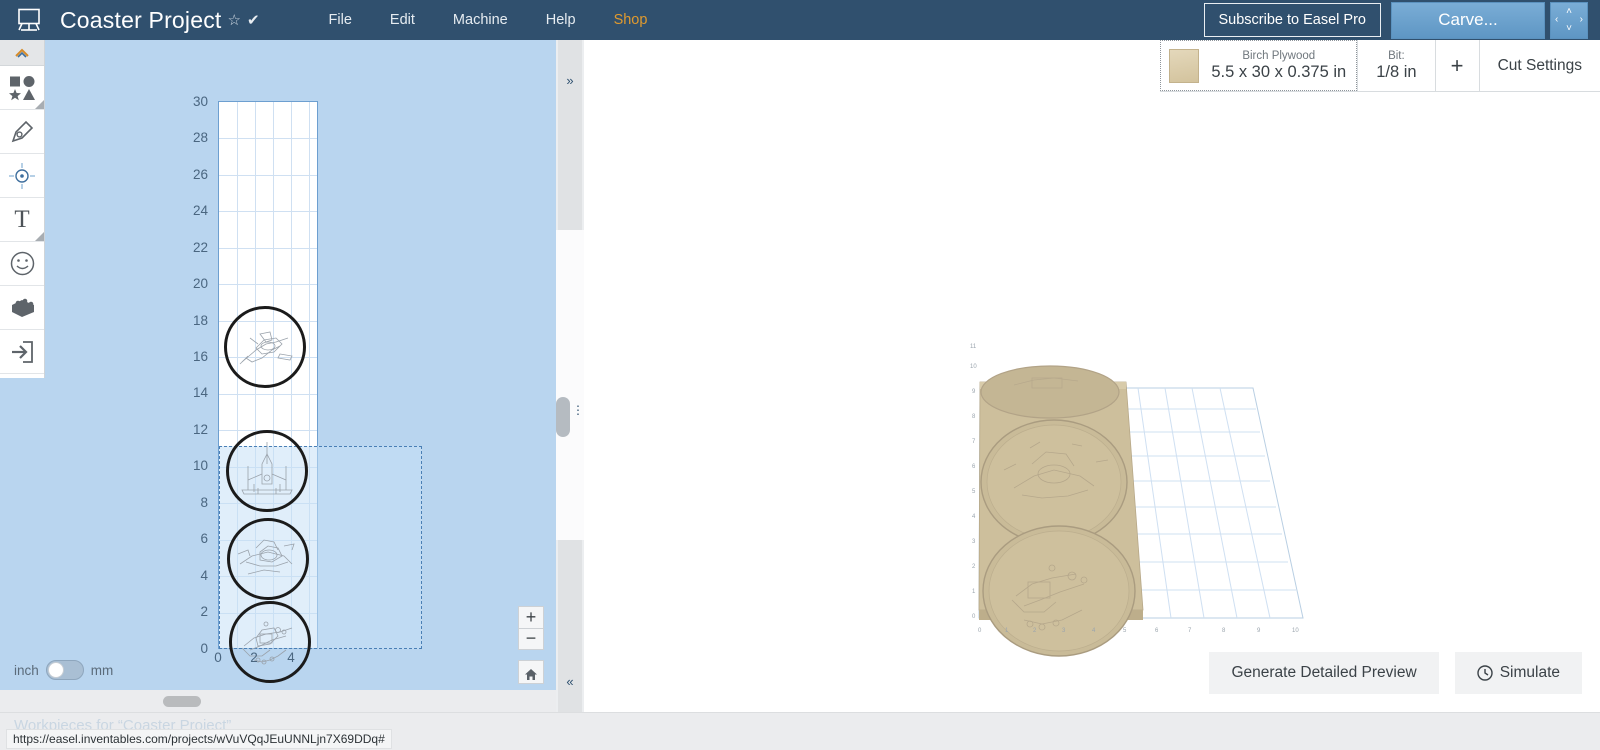 Image resolution: width=1600 pixels, height=750 pixels. I want to click on material-name: Birch Plywood, so click(1279, 56).